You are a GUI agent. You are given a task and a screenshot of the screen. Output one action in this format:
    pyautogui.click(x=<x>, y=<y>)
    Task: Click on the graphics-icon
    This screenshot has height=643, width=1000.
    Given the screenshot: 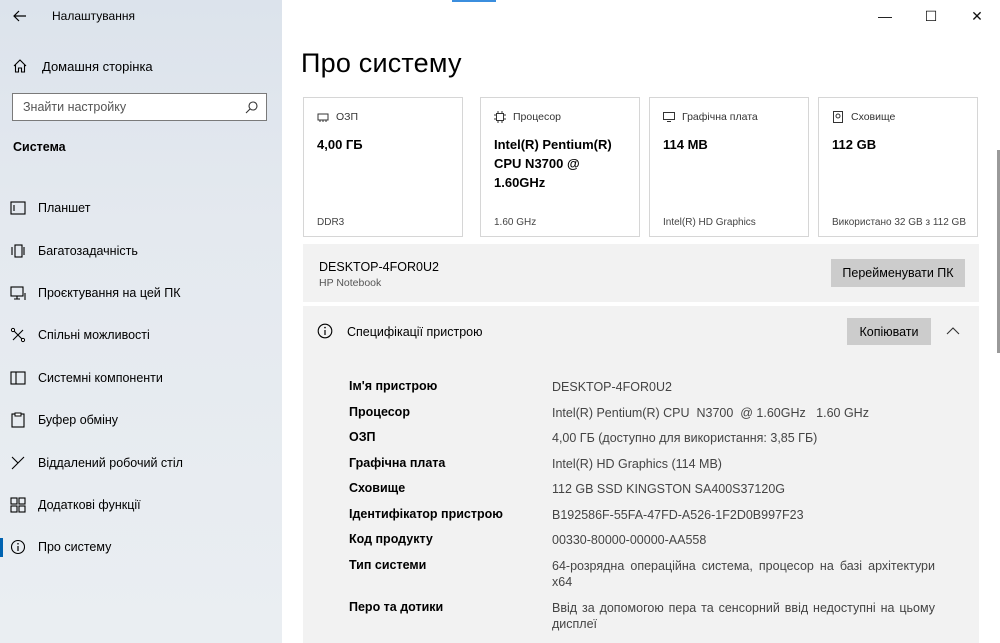 What is the action you would take?
    pyautogui.click(x=669, y=117)
    